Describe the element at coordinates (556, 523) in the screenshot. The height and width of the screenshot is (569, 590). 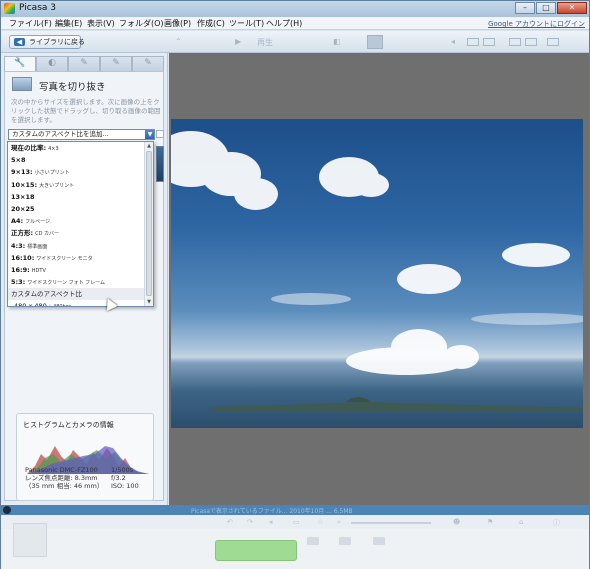
I see `info-panel-icon: ⓘ` at that location.